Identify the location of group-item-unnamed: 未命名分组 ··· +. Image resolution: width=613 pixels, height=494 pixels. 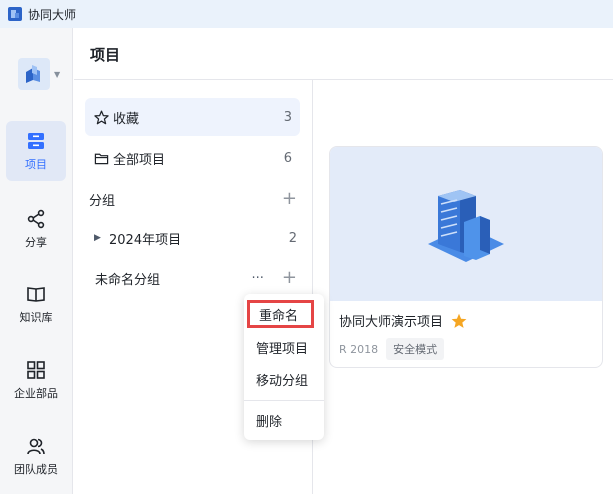
(193, 278).